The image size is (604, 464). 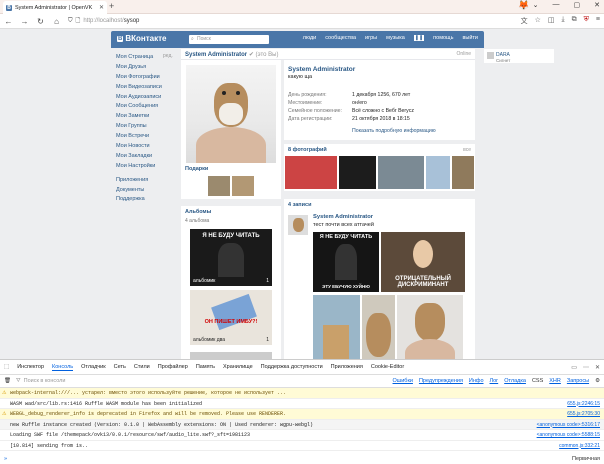 What do you see at coordinates (198, 212) in the screenshot?
I see `albums-label: Альбомы` at bounding box center [198, 212].